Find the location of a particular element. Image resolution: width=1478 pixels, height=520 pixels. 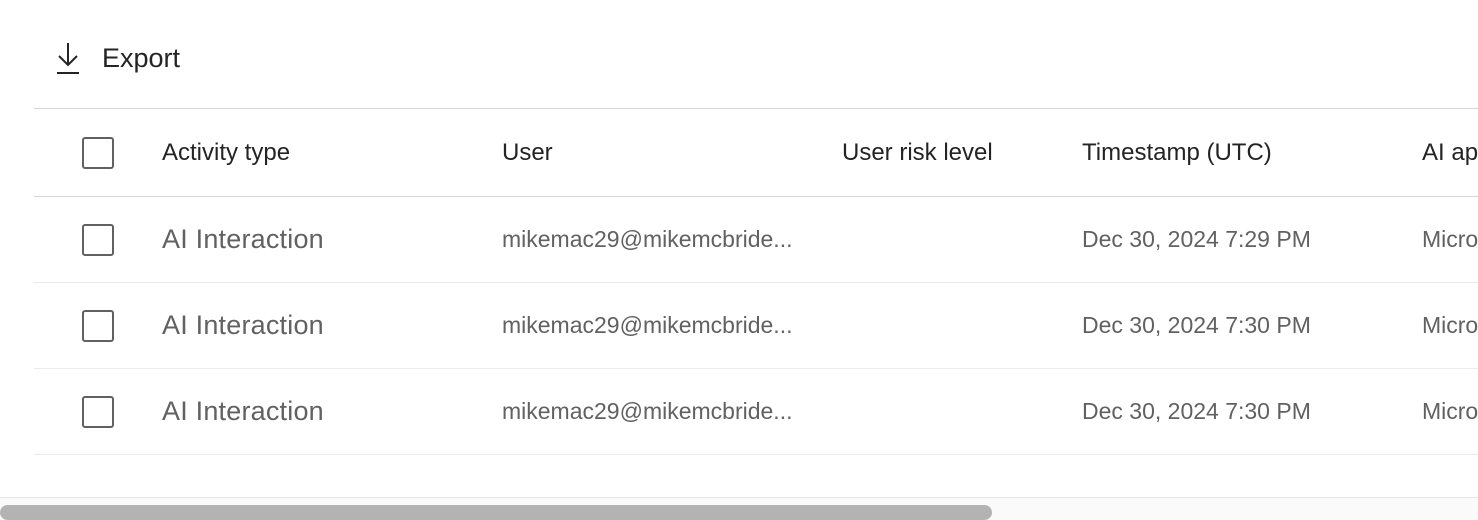

download-arrow-icon is located at coordinates (68, 58).